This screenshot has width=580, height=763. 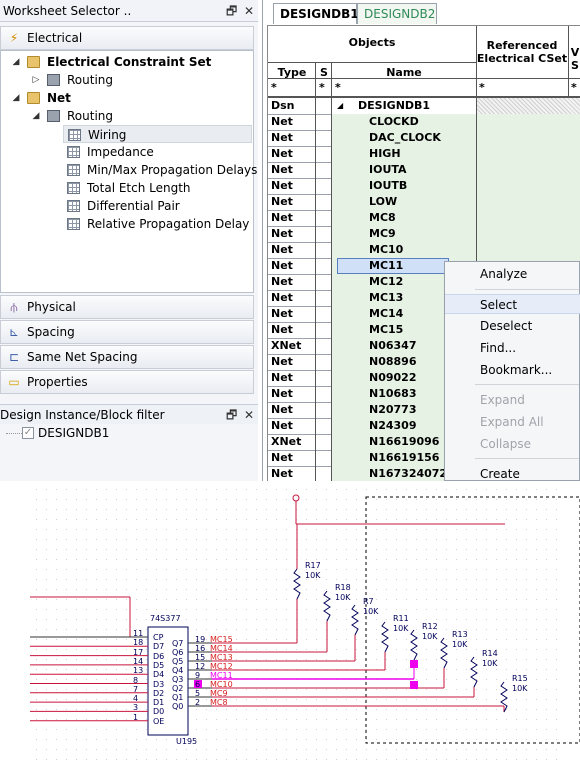 I want to click on name-cell: DAC_CLOCK, so click(x=405, y=138).